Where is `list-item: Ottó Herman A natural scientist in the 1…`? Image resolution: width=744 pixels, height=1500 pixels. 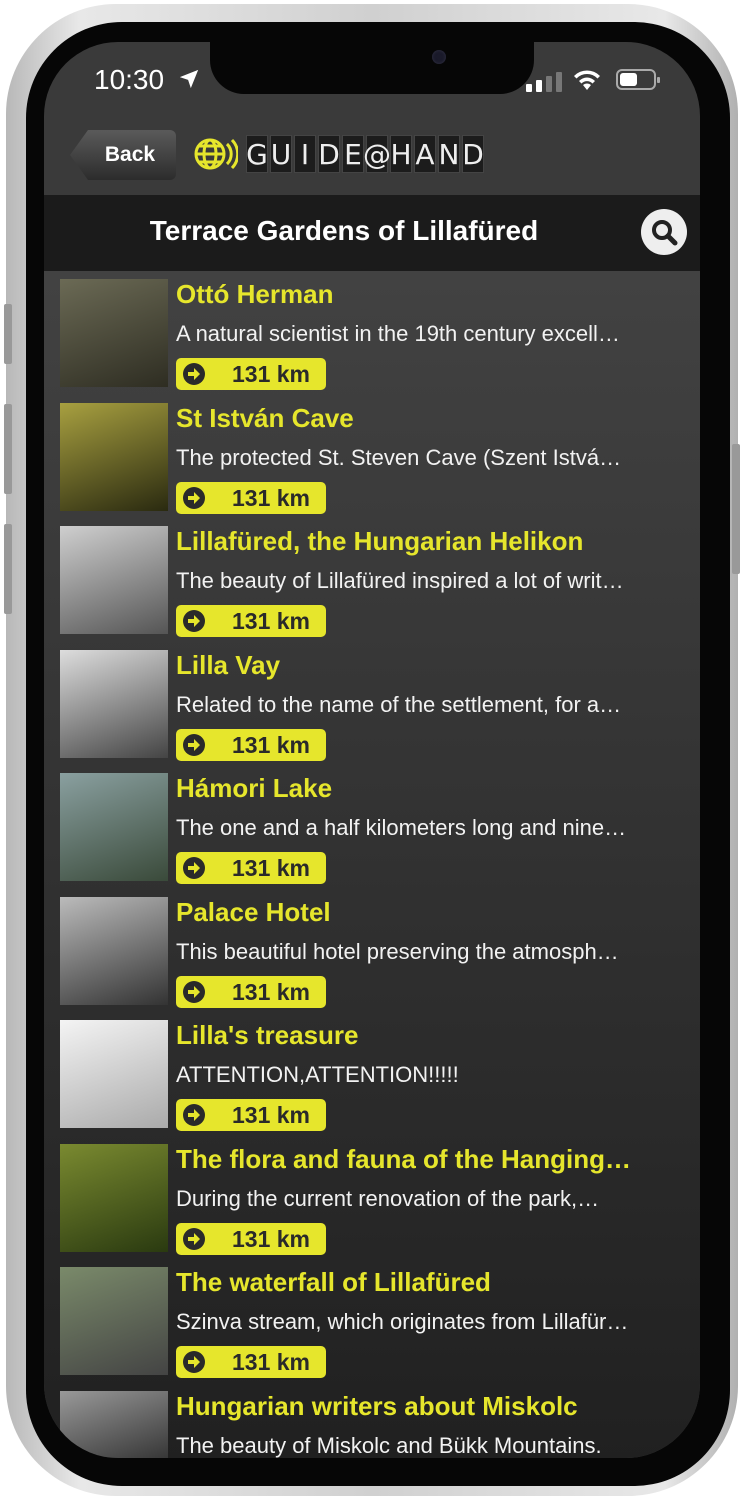 list-item: Ottó Herman A natural scientist in the 1… is located at coordinates (375, 332).